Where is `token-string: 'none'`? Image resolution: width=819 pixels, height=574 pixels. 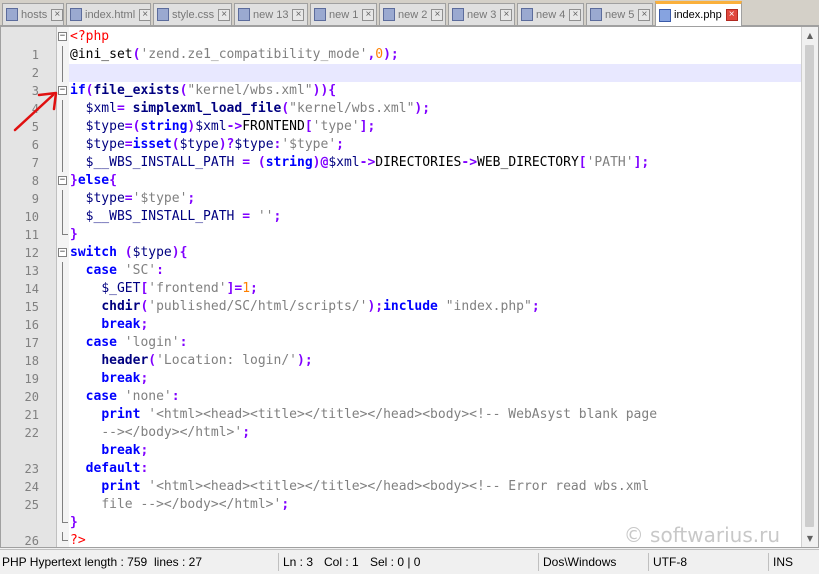 token-string: 'none' is located at coordinates (148, 396).